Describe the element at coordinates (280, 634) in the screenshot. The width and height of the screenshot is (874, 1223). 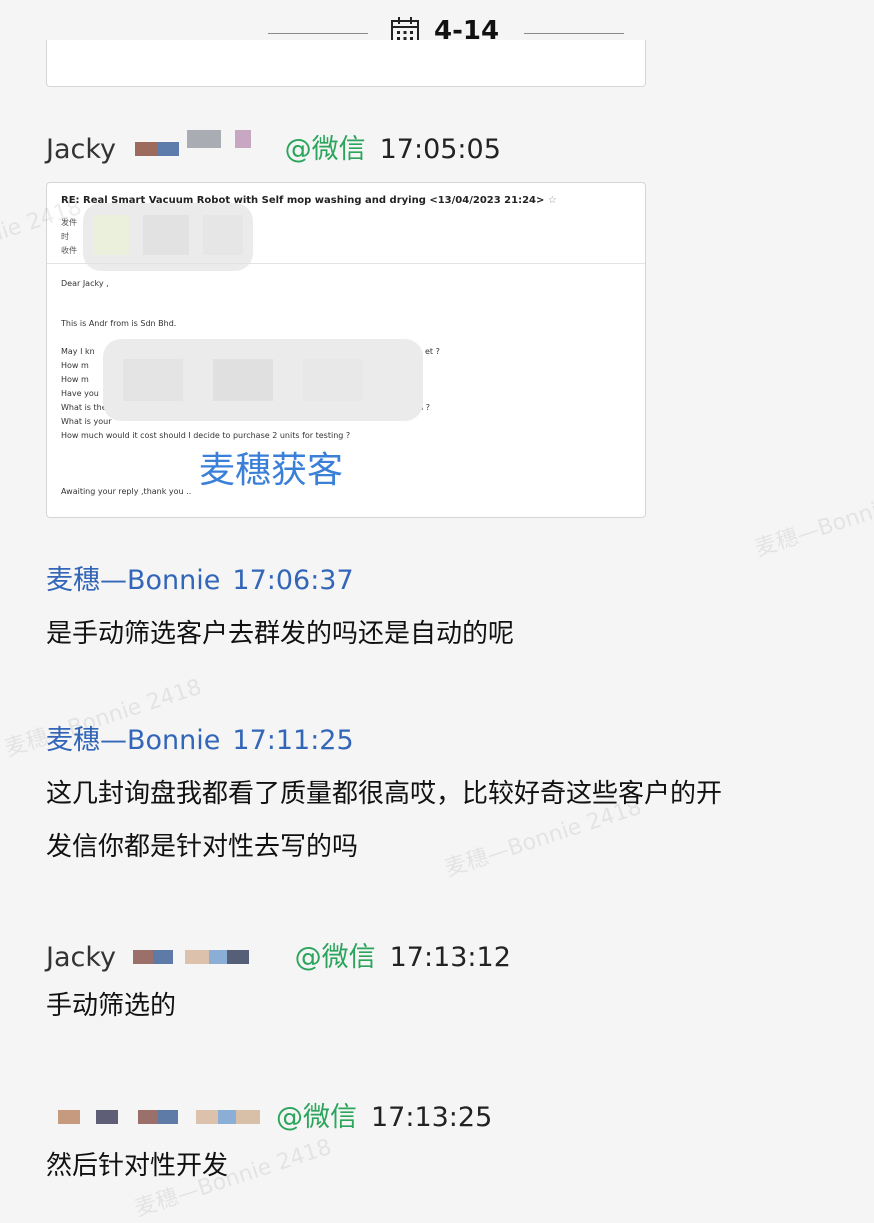
I see `message-text: 是手动筛选客户去群发的吗还是自动的呢` at that location.